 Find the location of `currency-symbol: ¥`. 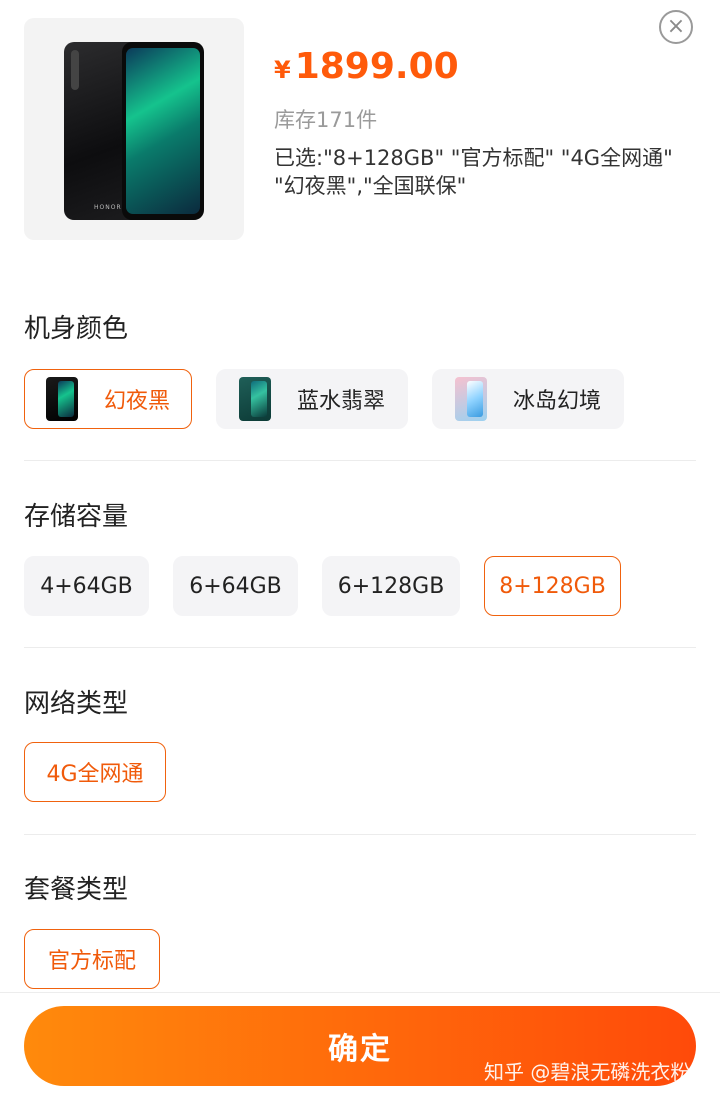

currency-symbol: ¥ is located at coordinates (282, 70).